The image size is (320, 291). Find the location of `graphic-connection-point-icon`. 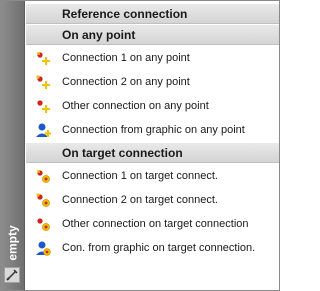

graphic-connection-point-icon is located at coordinates (43, 130).